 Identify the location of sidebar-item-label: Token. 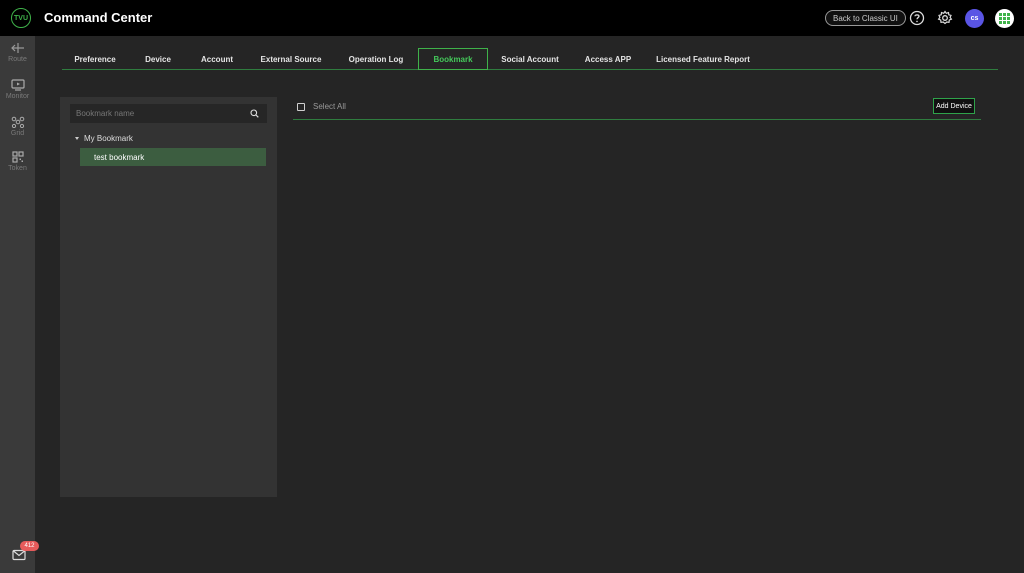
(17, 168).